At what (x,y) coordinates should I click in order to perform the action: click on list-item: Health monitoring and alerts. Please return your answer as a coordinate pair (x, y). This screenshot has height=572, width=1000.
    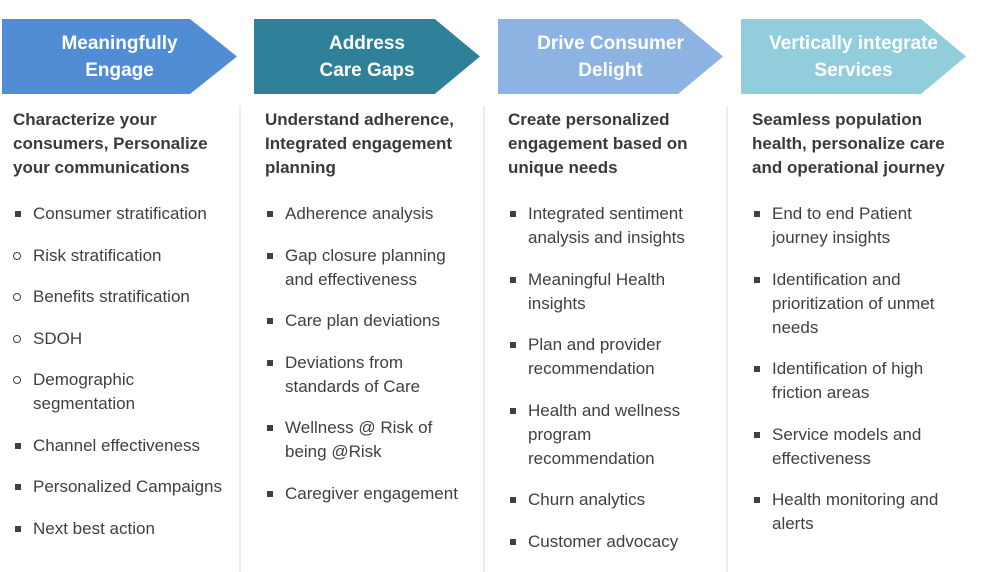
    Looking at the image, I should click on (859, 512).